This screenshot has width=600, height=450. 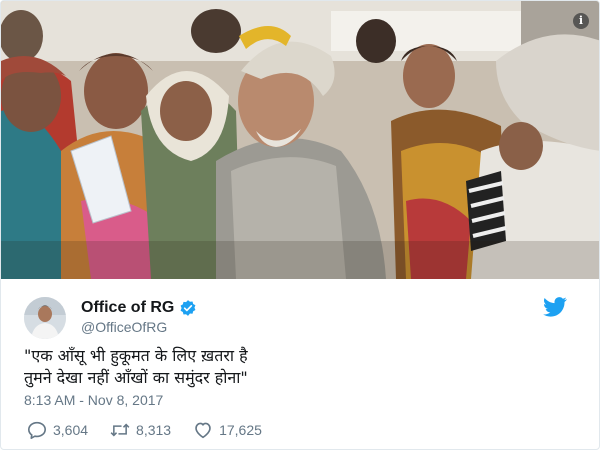 I want to click on reply-button: 3,604, so click(x=57, y=430).